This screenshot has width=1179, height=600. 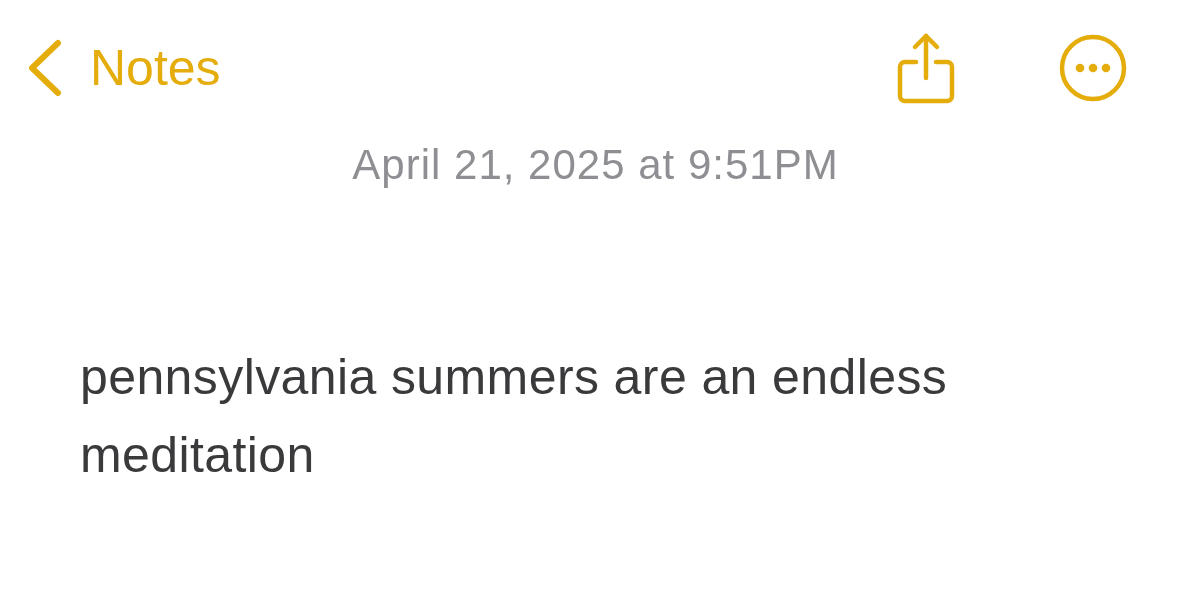 I want to click on back-button: Notes, so click(x=123, y=68).